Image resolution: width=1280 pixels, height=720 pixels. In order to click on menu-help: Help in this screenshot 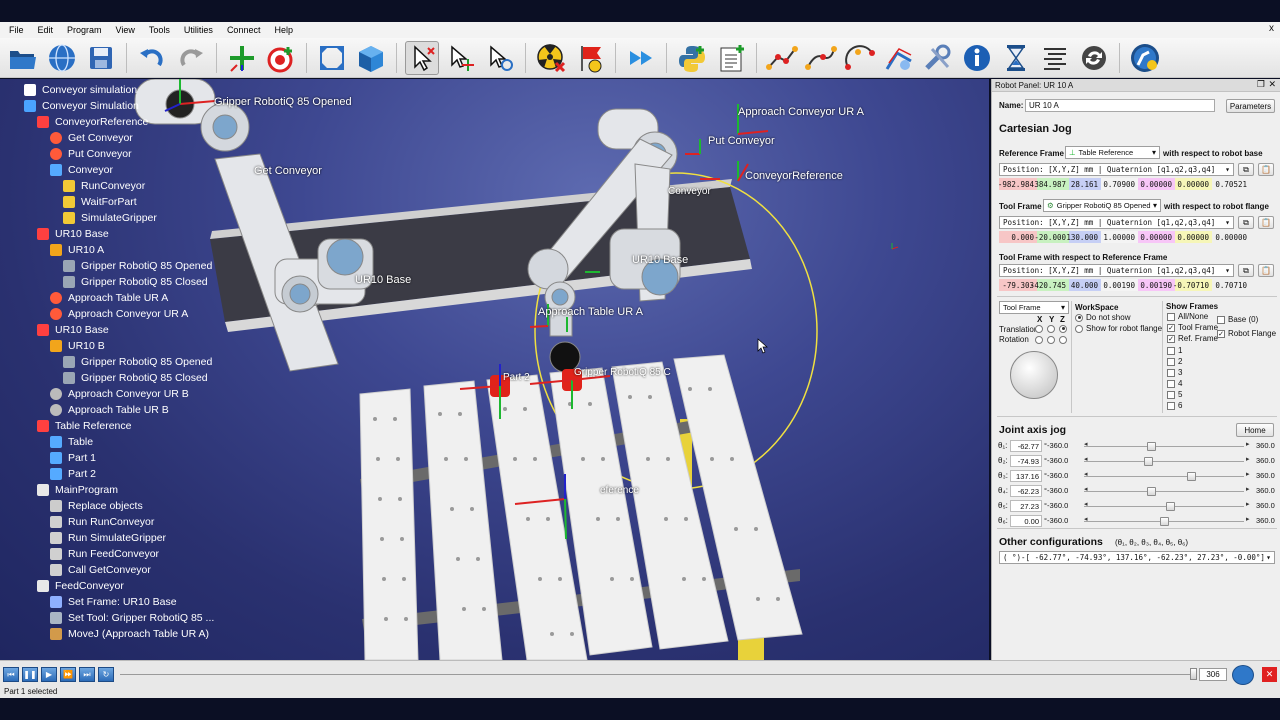, I will do `click(283, 30)`.